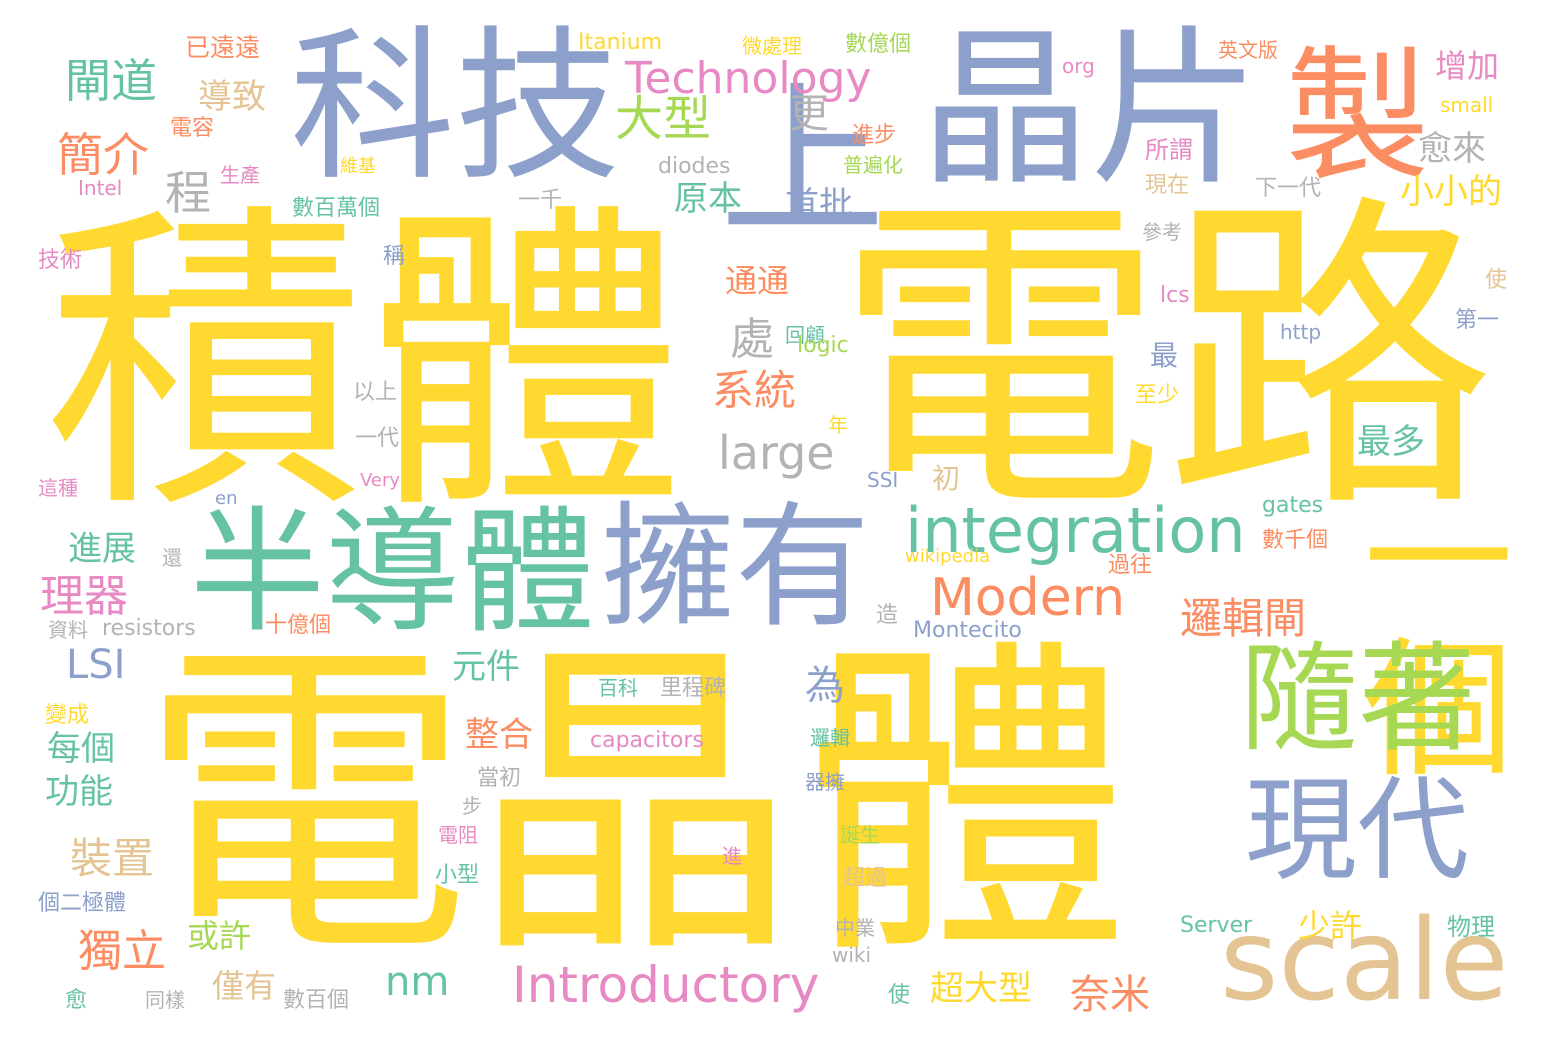 This screenshot has height=1052, width=1548. I want to click on word: resistors, so click(149, 628).